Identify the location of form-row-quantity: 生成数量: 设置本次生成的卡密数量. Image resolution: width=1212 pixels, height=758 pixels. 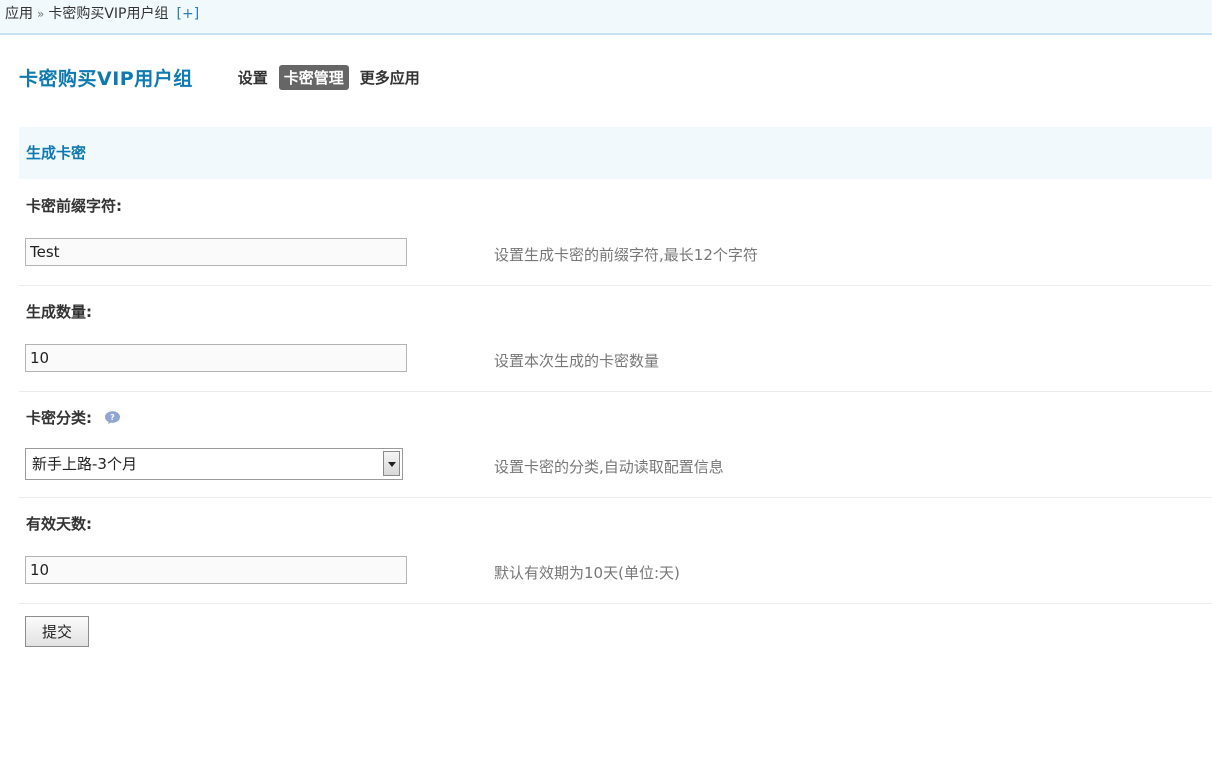
(615, 339).